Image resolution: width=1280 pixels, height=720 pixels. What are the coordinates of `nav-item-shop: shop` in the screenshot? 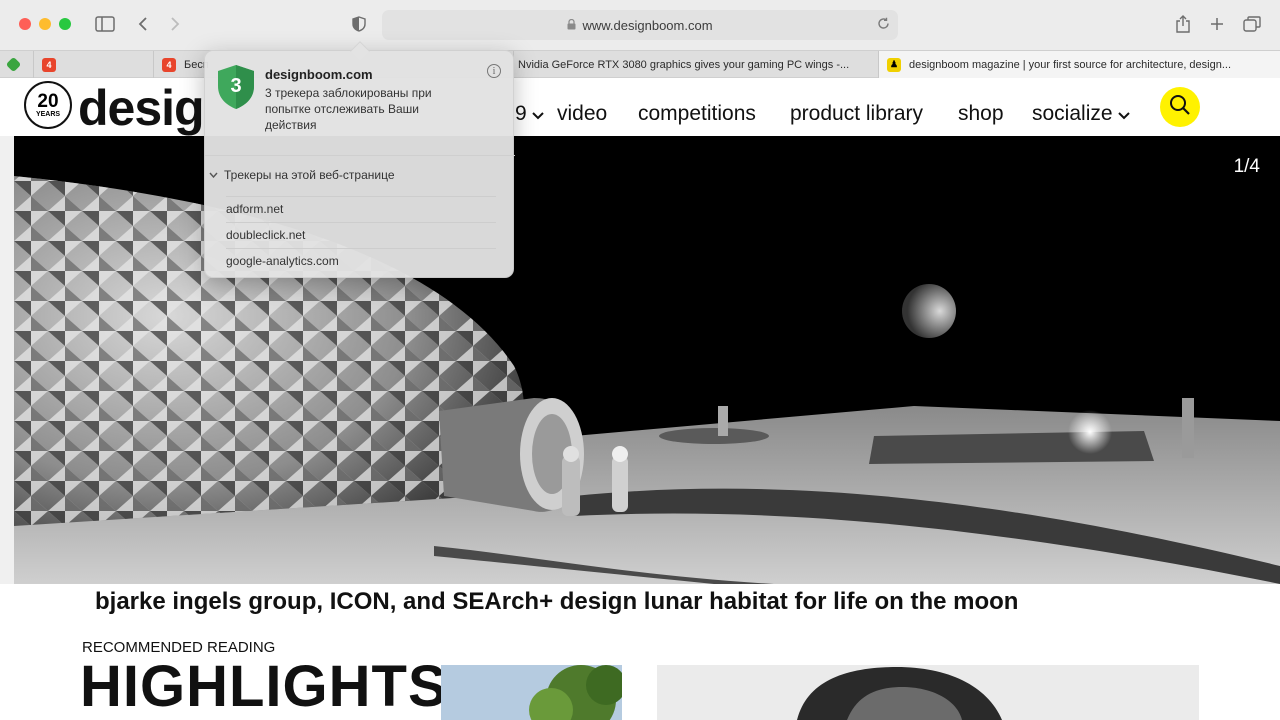 It's located at (981, 114).